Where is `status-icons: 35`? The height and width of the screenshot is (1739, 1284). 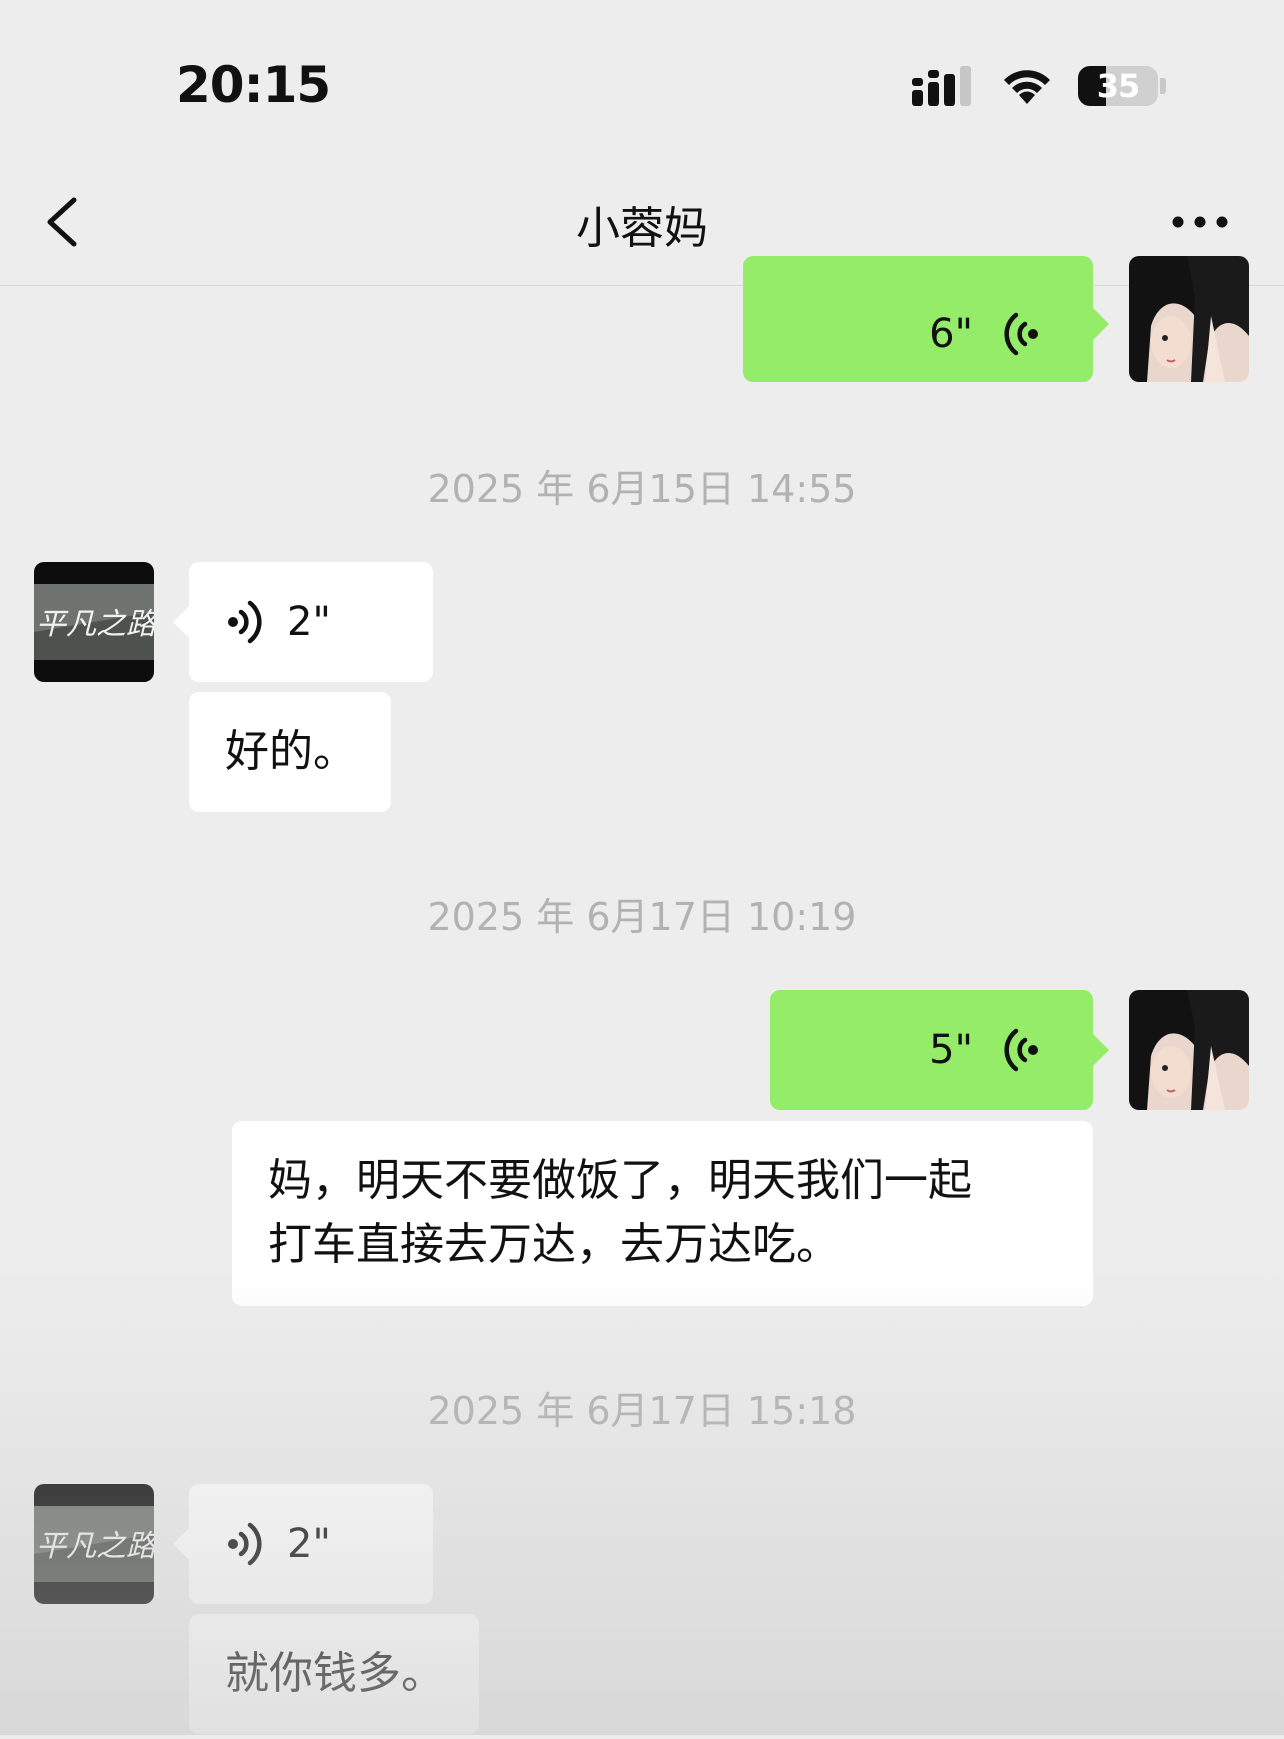 status-icons: 35 is located at coordinates (1039, 86).